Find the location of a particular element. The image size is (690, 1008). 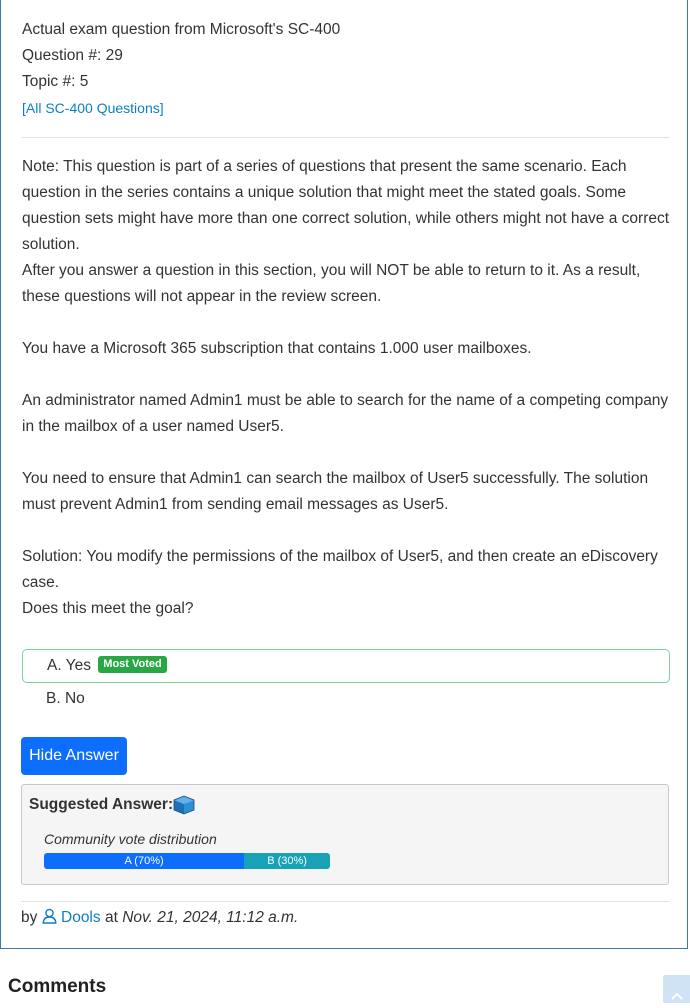

vote-distribution-bar: A (70%) B (30%) is located at coordinates (187, 861).